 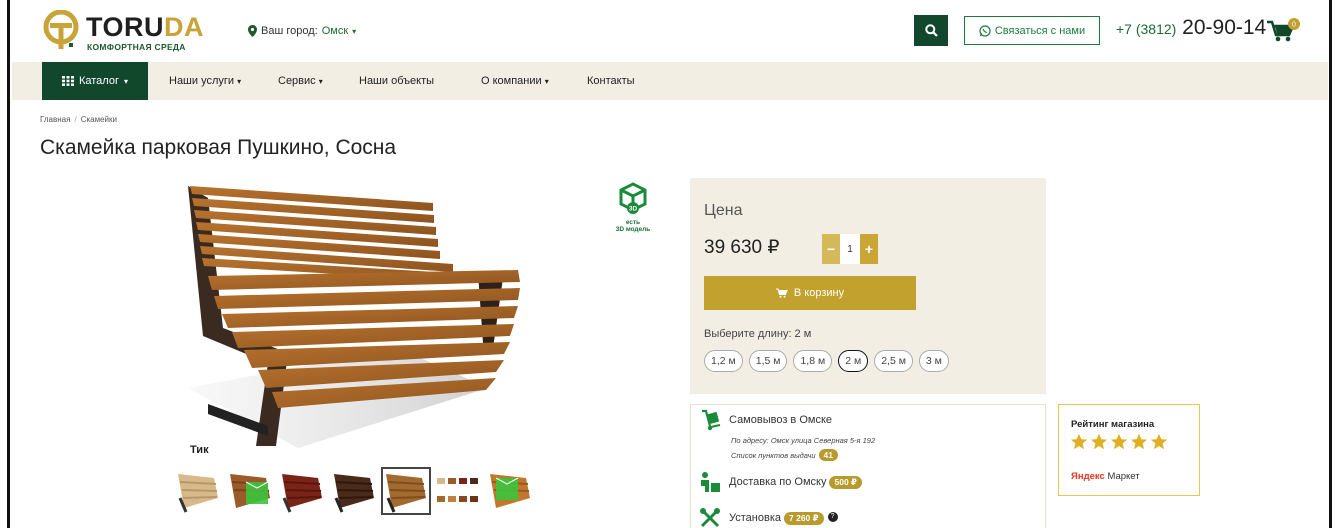 I want to click on length-label: Выберите длину: 2 м, so click(x=758, y=334).